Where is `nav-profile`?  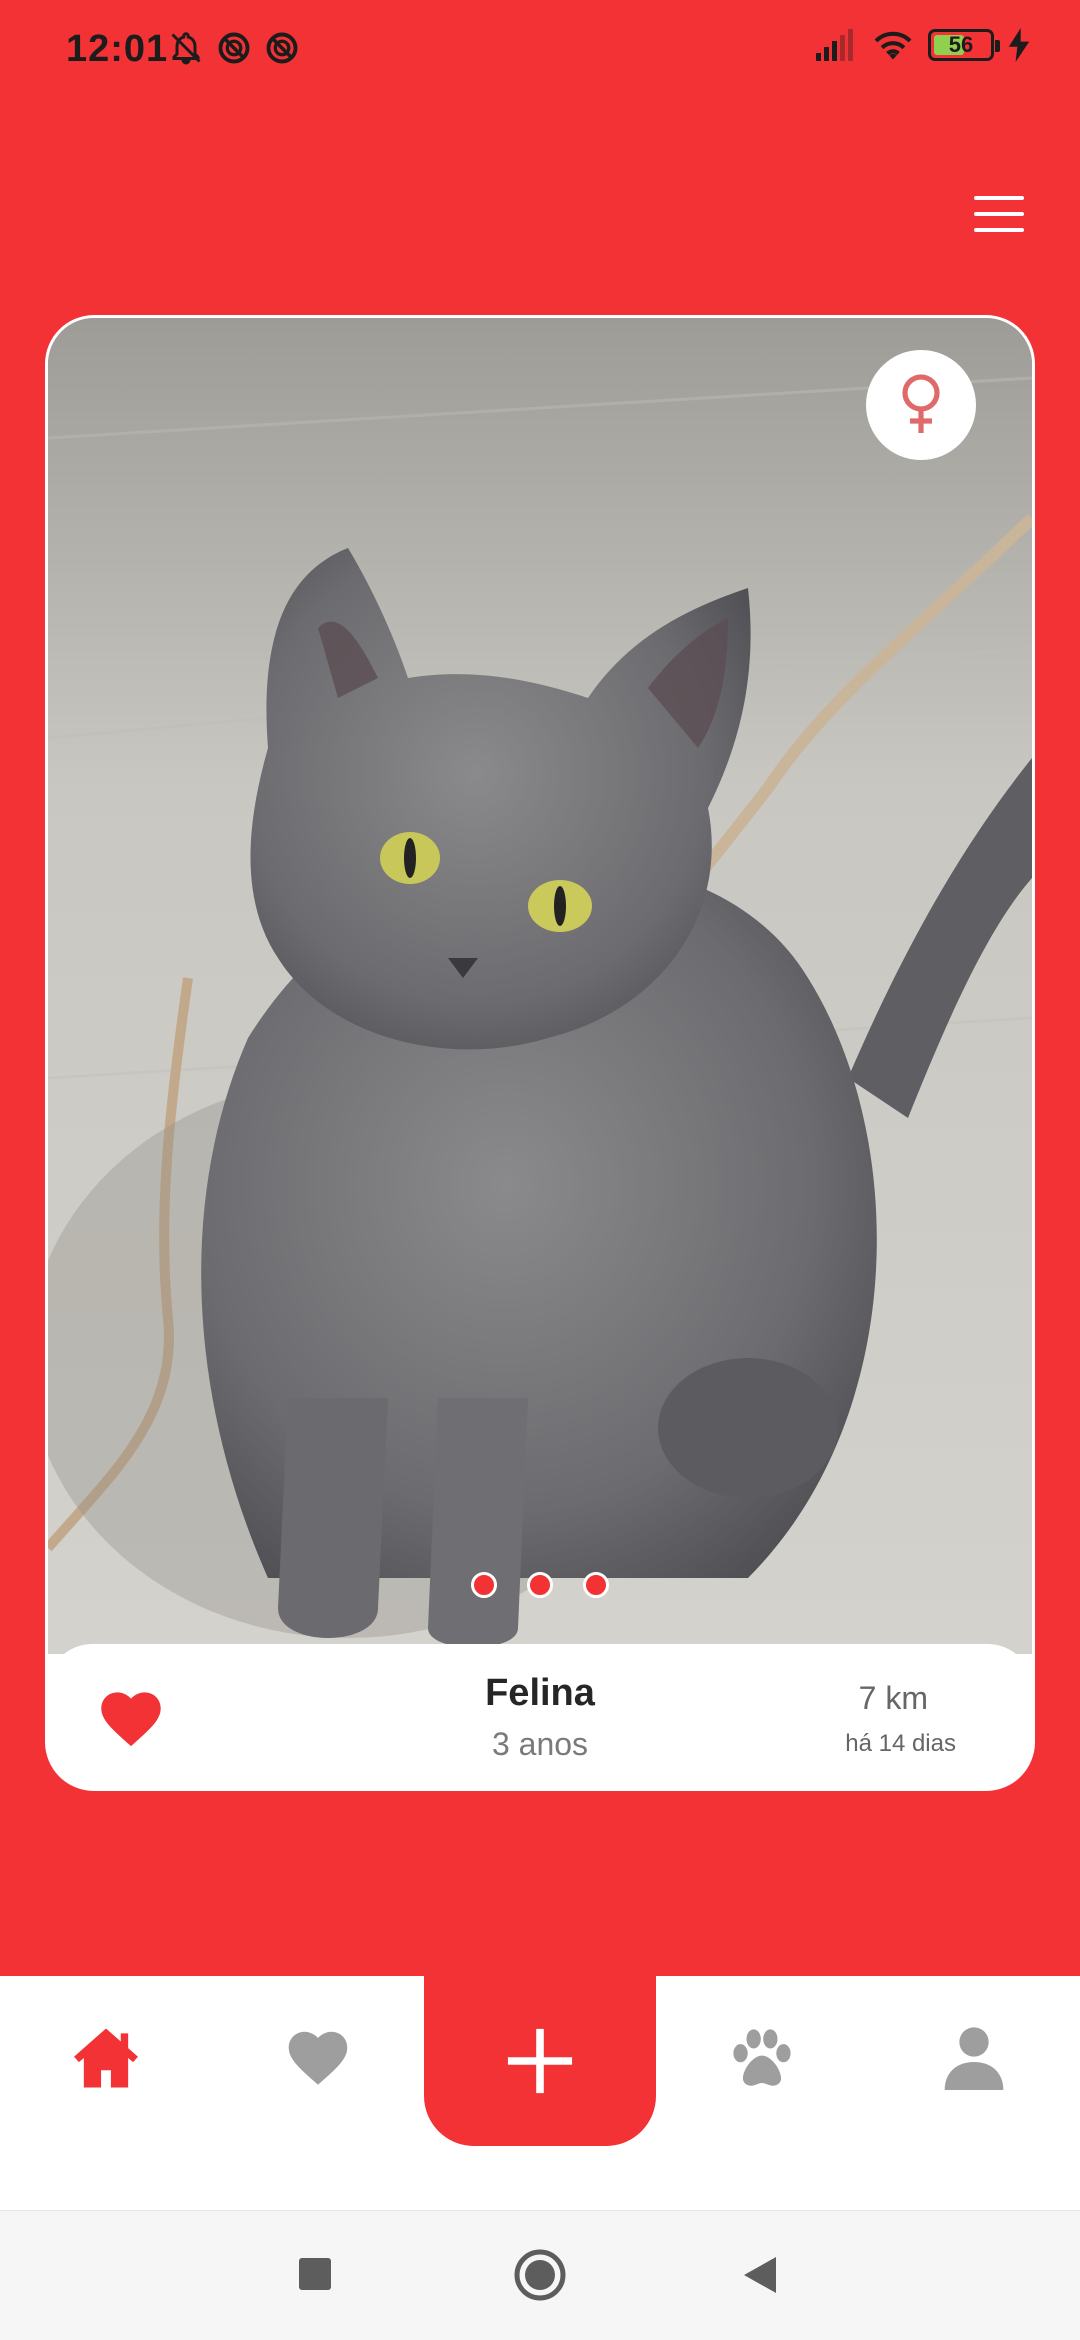
nav-profile is located at coordinates (974, 2058).